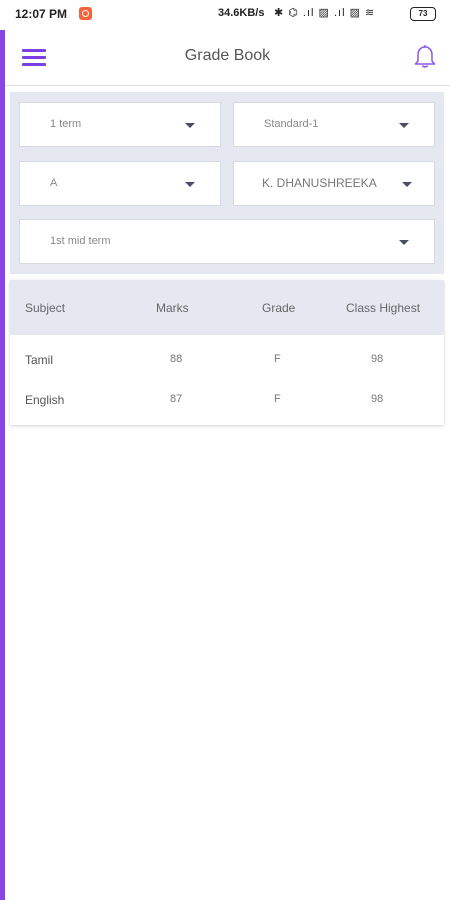  Describe the element at coordinates (241, 13) in the screenshot. I see `network-speed: 34.6KB/s` at that location.